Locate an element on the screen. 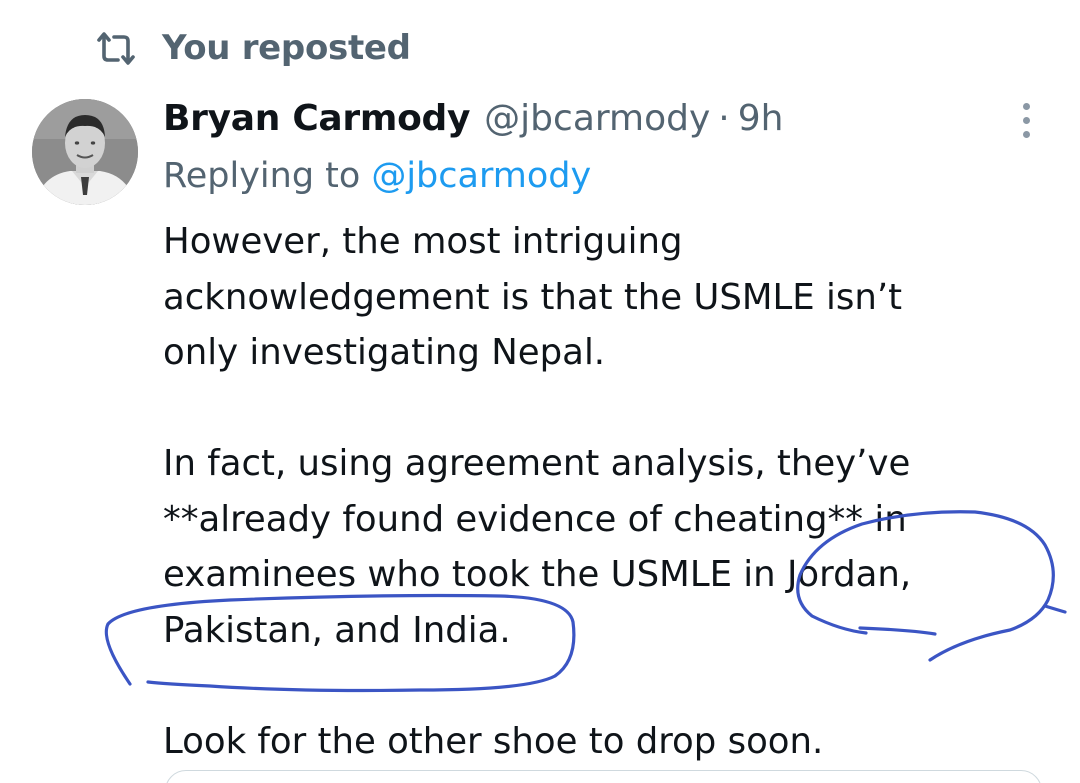 Image resolution: width=1080 pixels, height=783 pixels. tweet-header: Bryan Carmody @jbcarmody · 9h is located at coordinates (473, 118).